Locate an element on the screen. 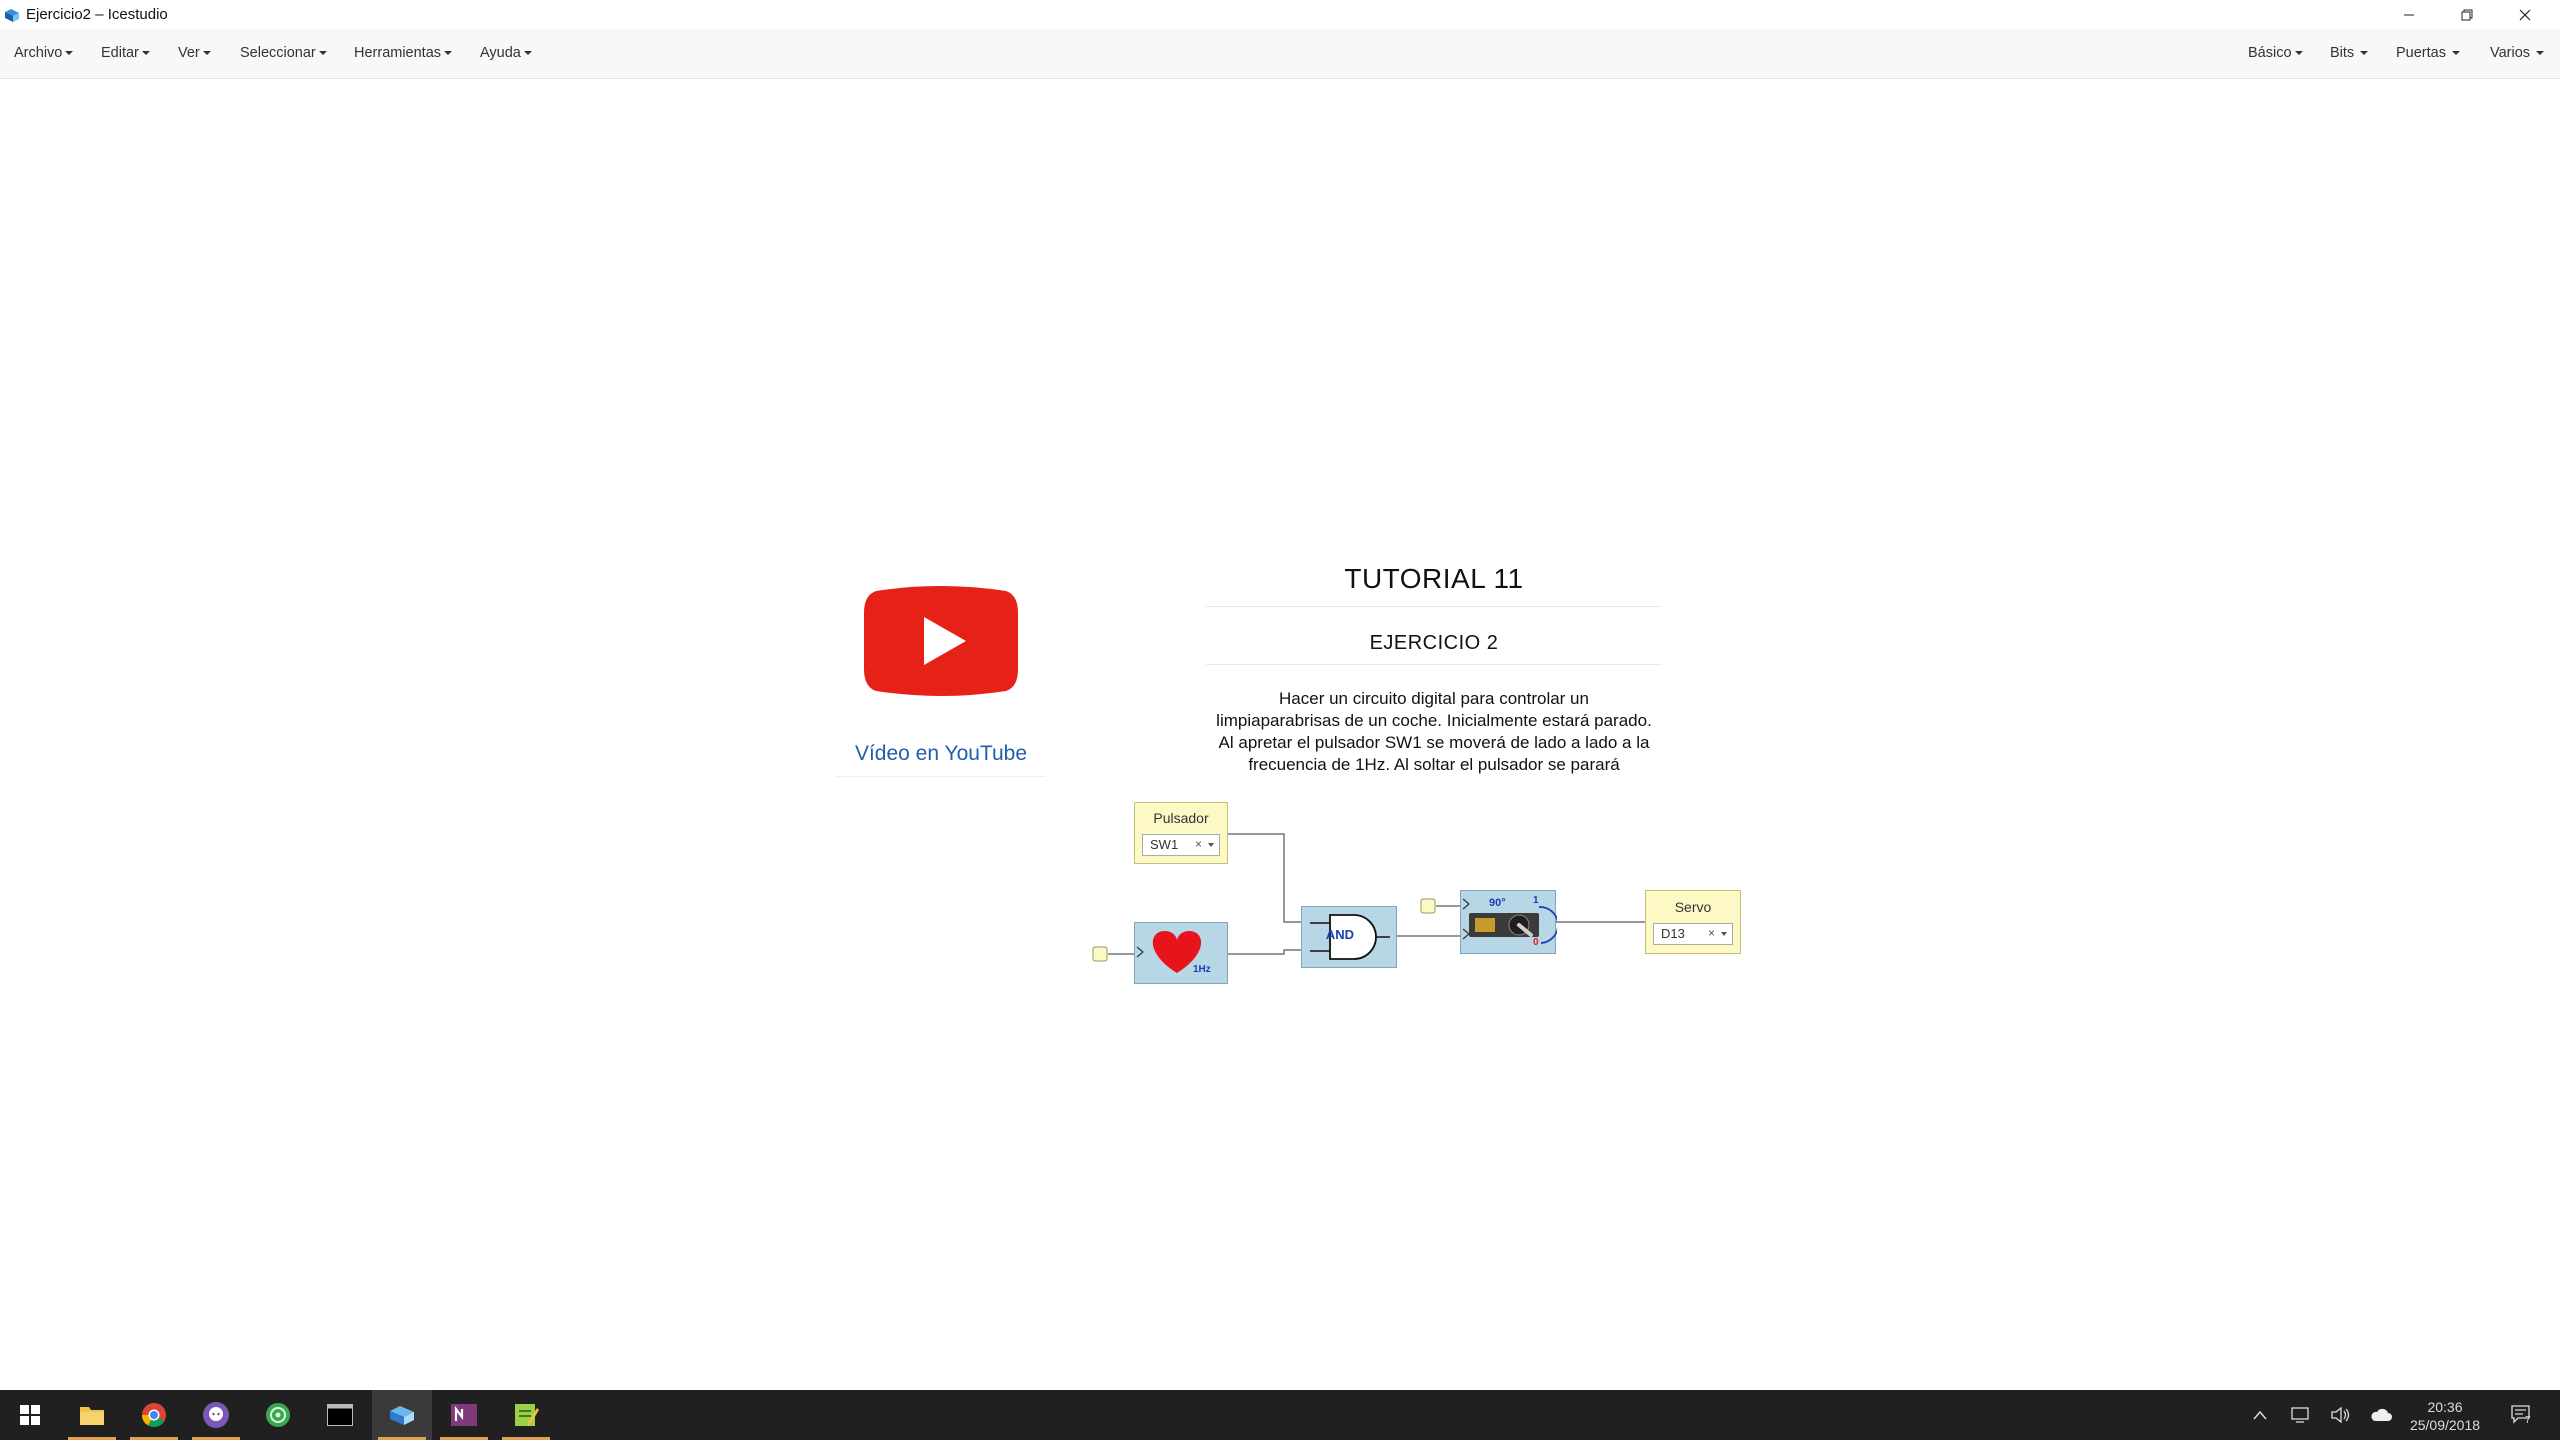  menu-editar: Editar is located at coordinates (125, 54).